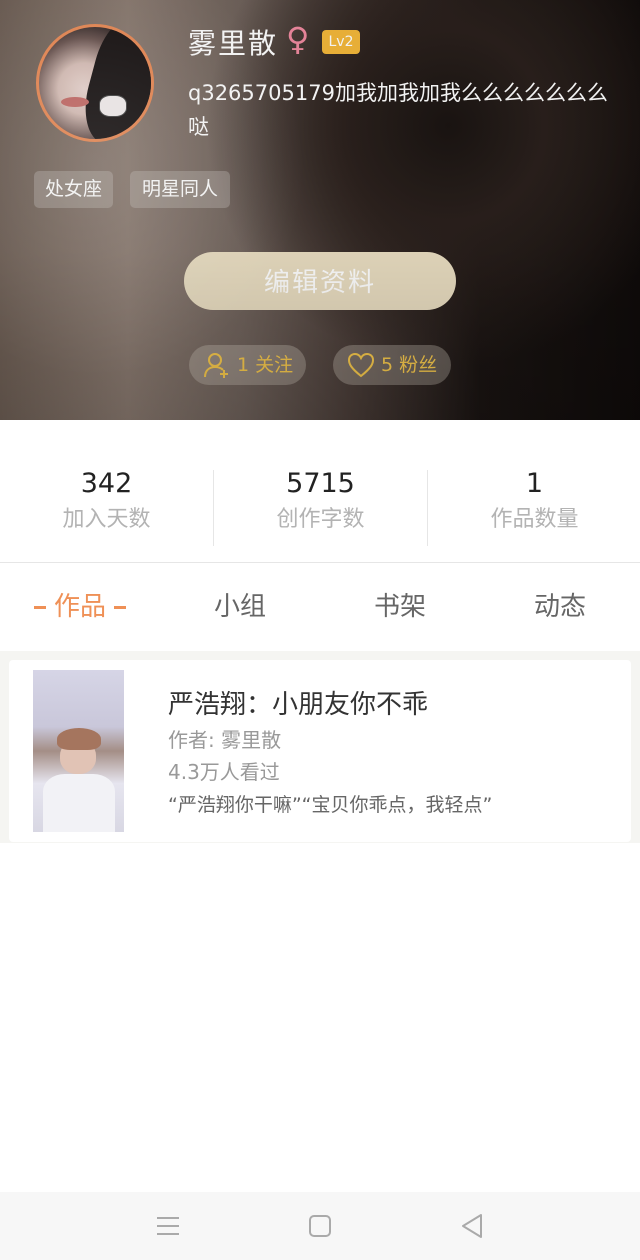 Image resolution: width=640 pixels, height=1260 pixels. What do you see at coordinates (79, 803) in the screenshot?
I see `cover-figure` at bounding box center [79, 803].